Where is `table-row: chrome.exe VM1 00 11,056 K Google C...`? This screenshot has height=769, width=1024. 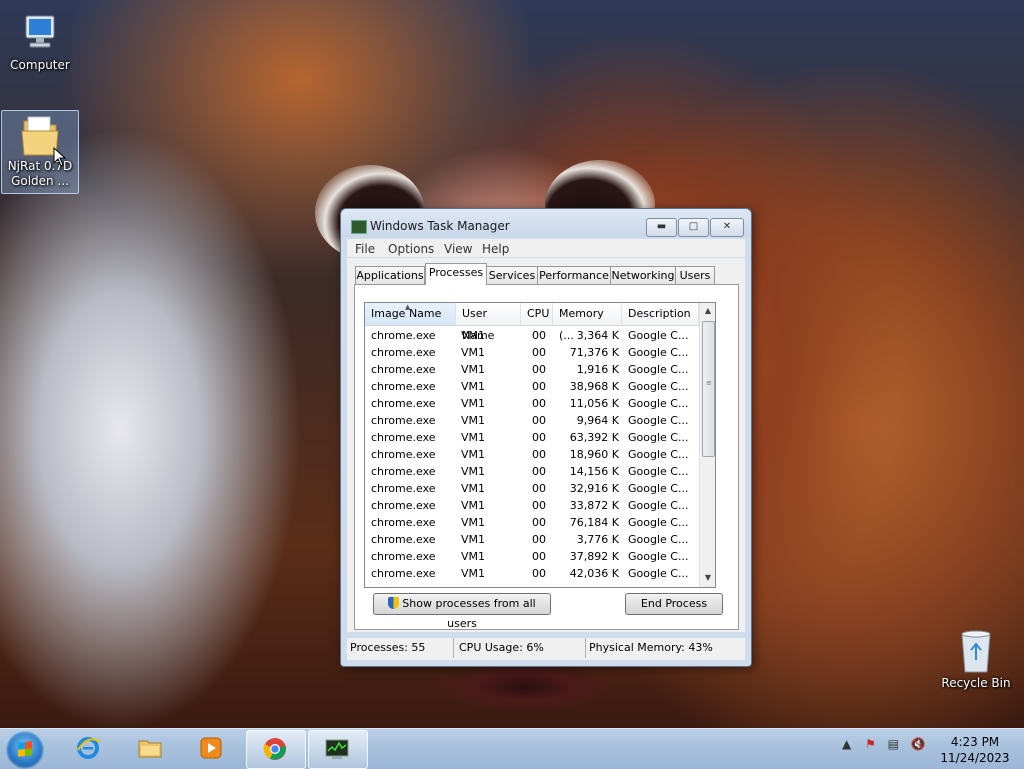 table-row: chrome.exe VM1 00 11,056 K Google C... is located at coordinates (532, 403).